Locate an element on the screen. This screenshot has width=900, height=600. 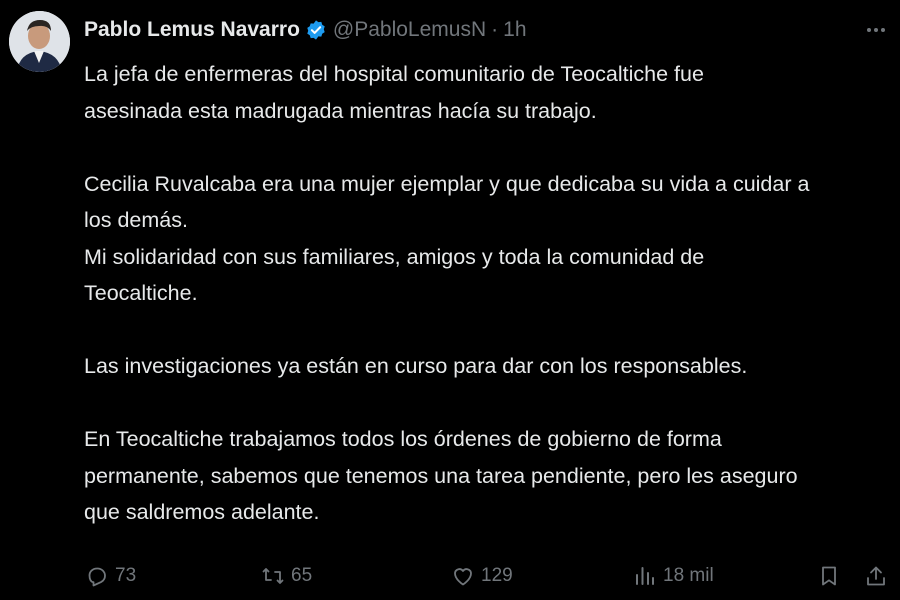
bookmark-button is located at coordinates (829, 576).